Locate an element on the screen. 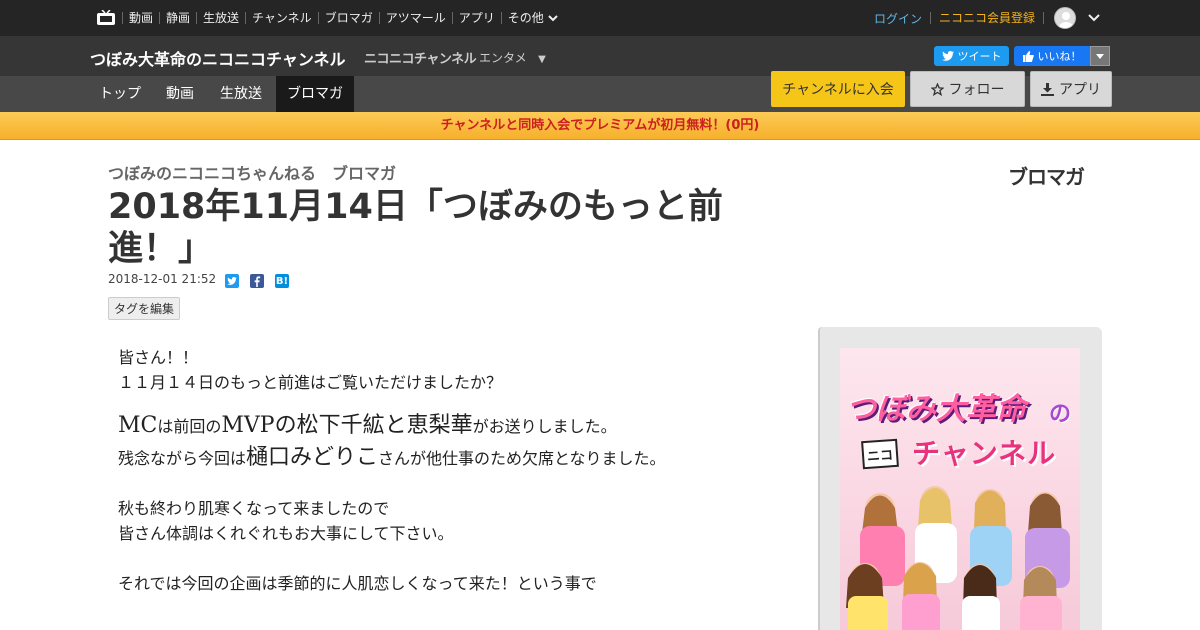  article-date: 2018-12-01 21:52 is located at coordinates (162, 279).